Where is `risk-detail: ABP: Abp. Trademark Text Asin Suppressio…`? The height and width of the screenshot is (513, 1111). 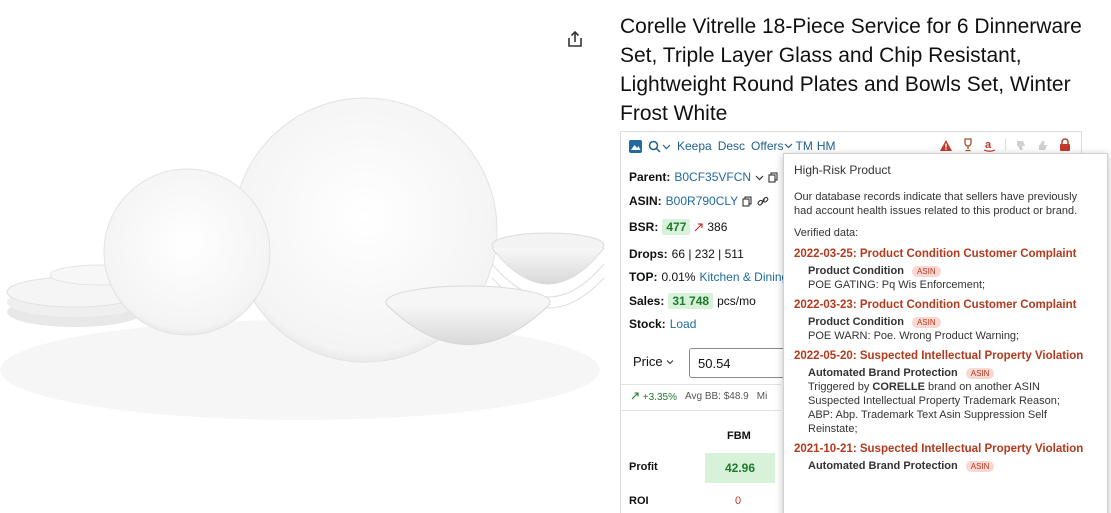
risk-detail: ABP: Abp. Trademark Text Asin Suppressio… is located at coordinates (927, 422).